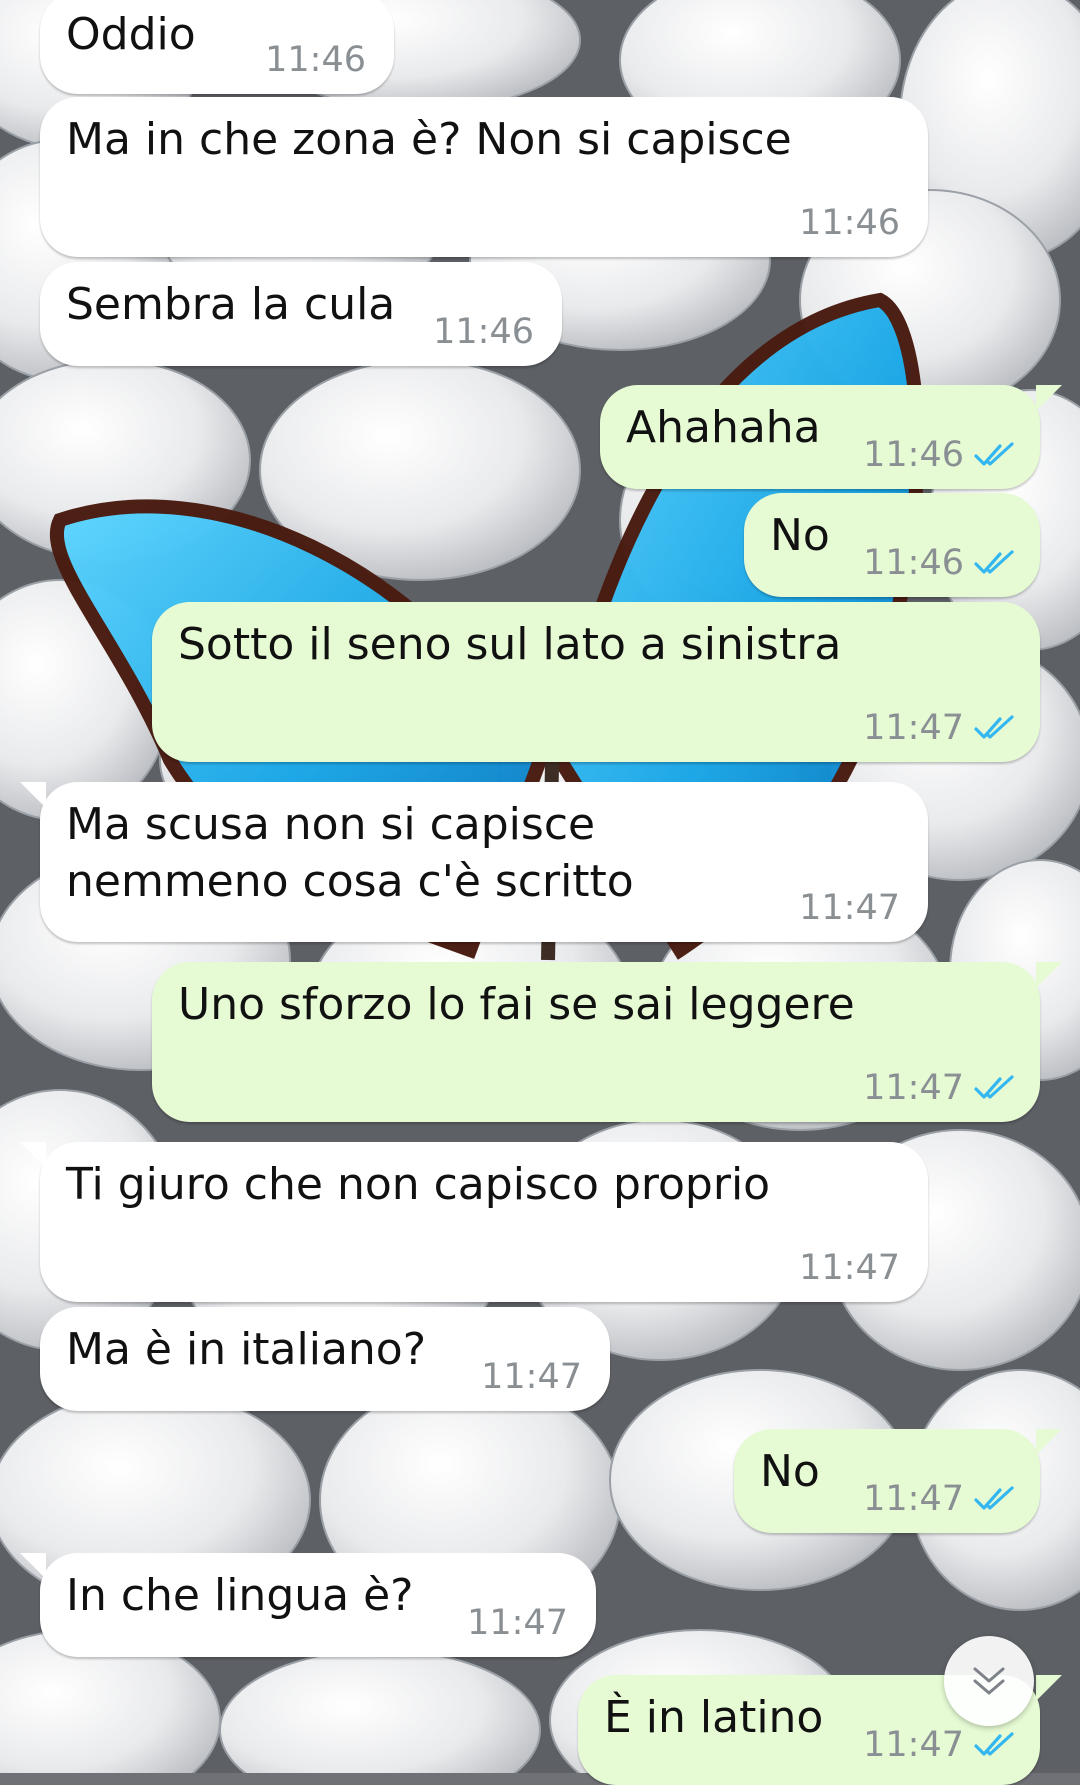  Describe the element at coordinates (484, 177) in the screenshot. I see `incoming-message: Ma in che zona è? Non si capisce 11:46` at that location.